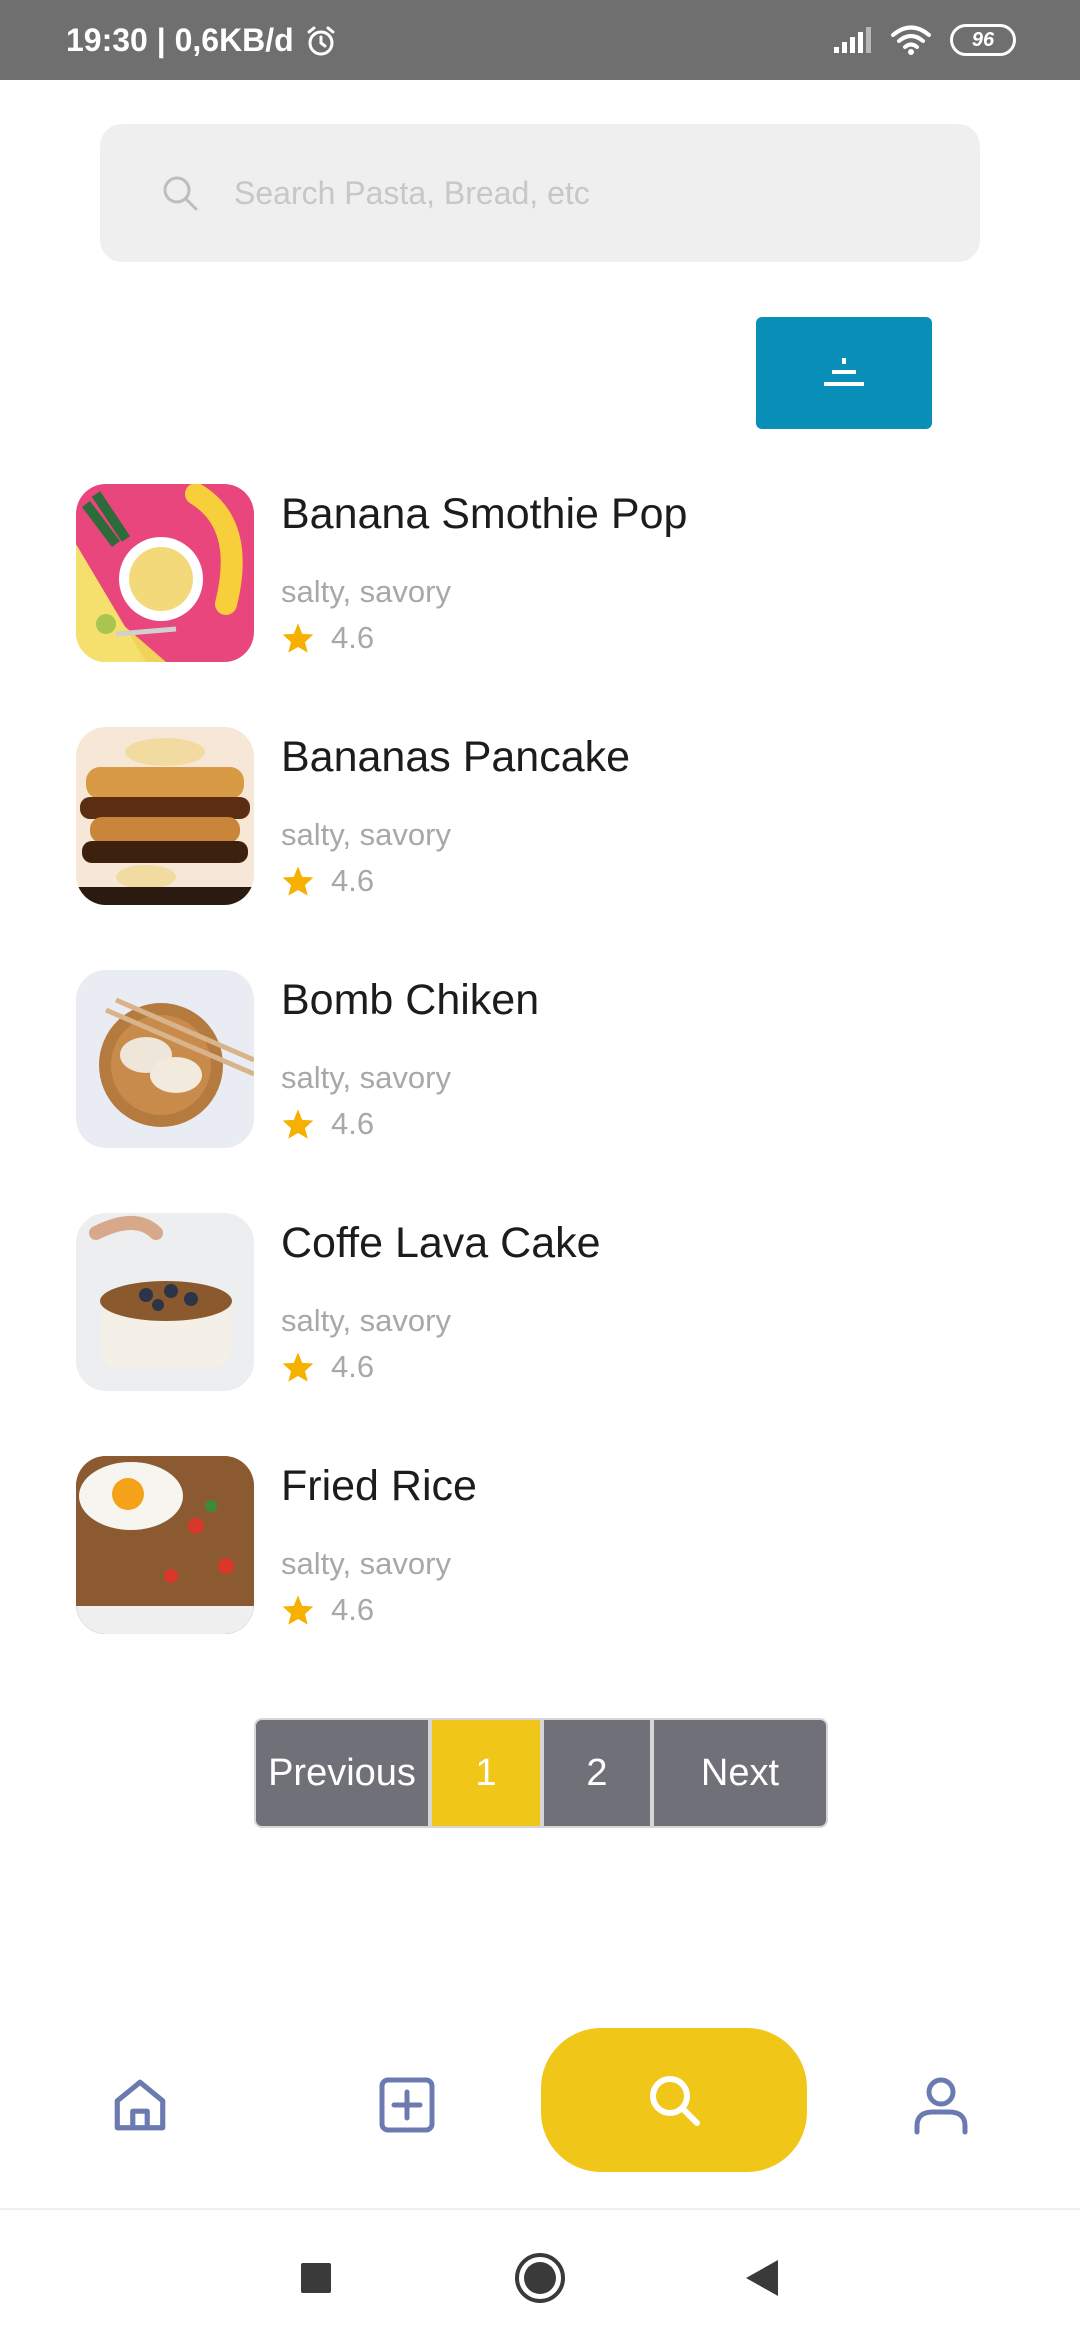 The image size is (1080, 2340). Describe the element at coordinates (540, 2105) in the screenshot. I see `bottom-nav` at that location.